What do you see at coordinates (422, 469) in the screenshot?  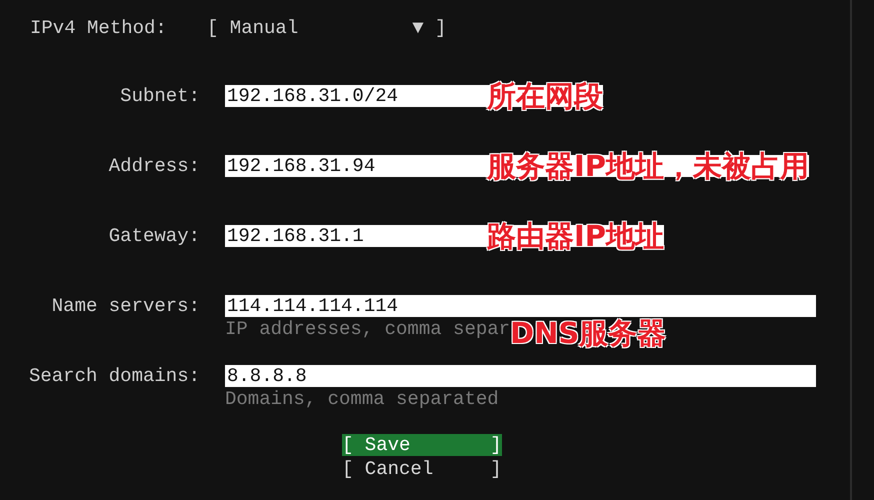 I see `menu-button: [ Cancel ]` at bounding box center [422, 469].